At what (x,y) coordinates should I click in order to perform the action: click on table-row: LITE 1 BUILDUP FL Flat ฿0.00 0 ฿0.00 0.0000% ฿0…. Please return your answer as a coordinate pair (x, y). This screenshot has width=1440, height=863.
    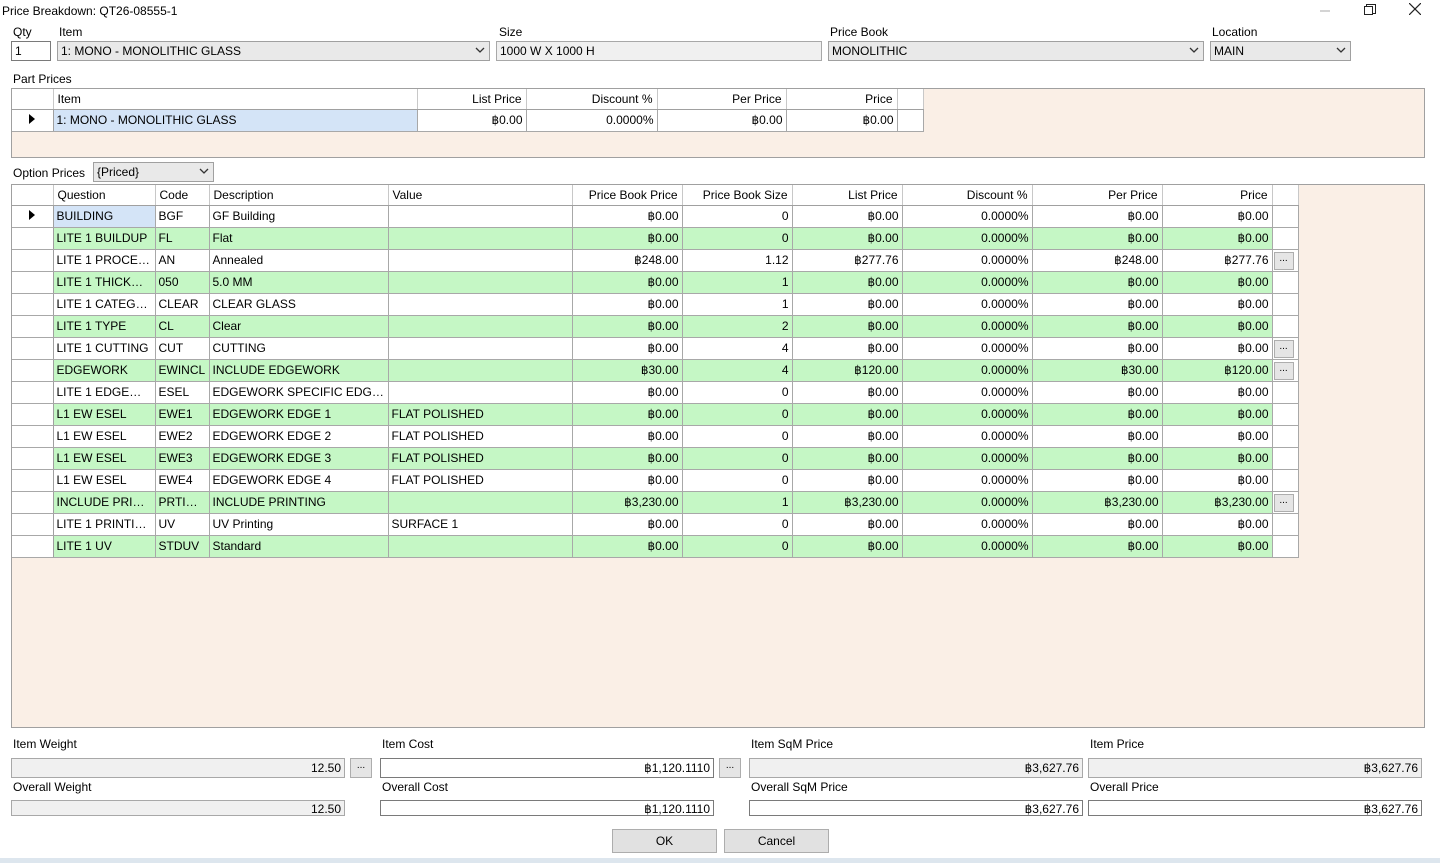
    Looking at the image, I should click on (655, 238).